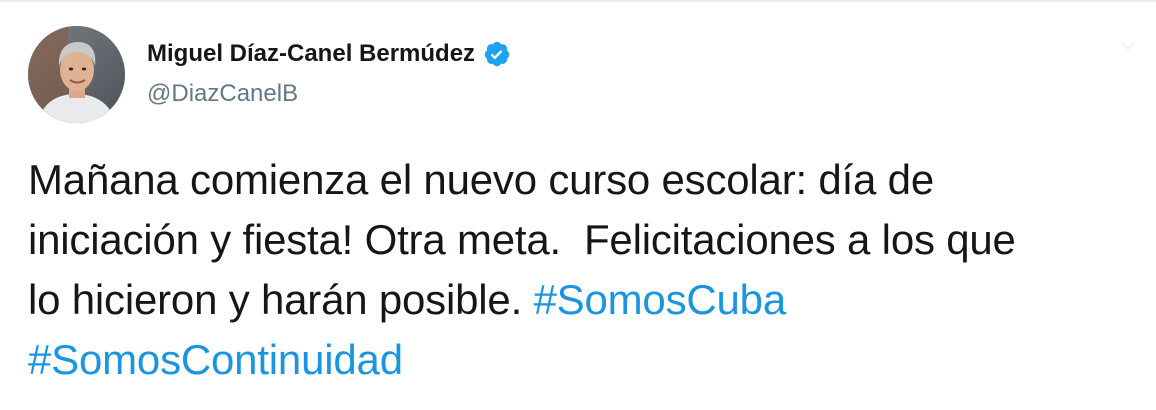  Describe the element at coordinates (497, 54) in the screenshot. I see `verified-badge-icon` at that location.